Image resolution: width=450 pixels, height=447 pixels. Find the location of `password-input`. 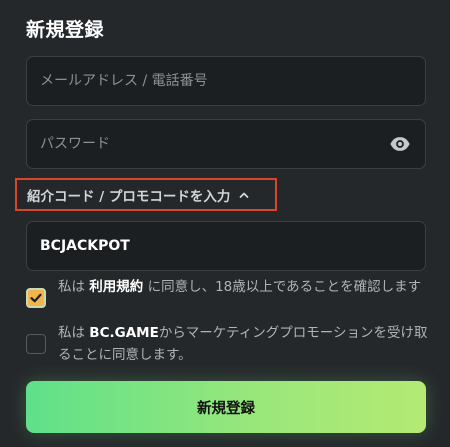

password-input is located at coordinates (214, 144).